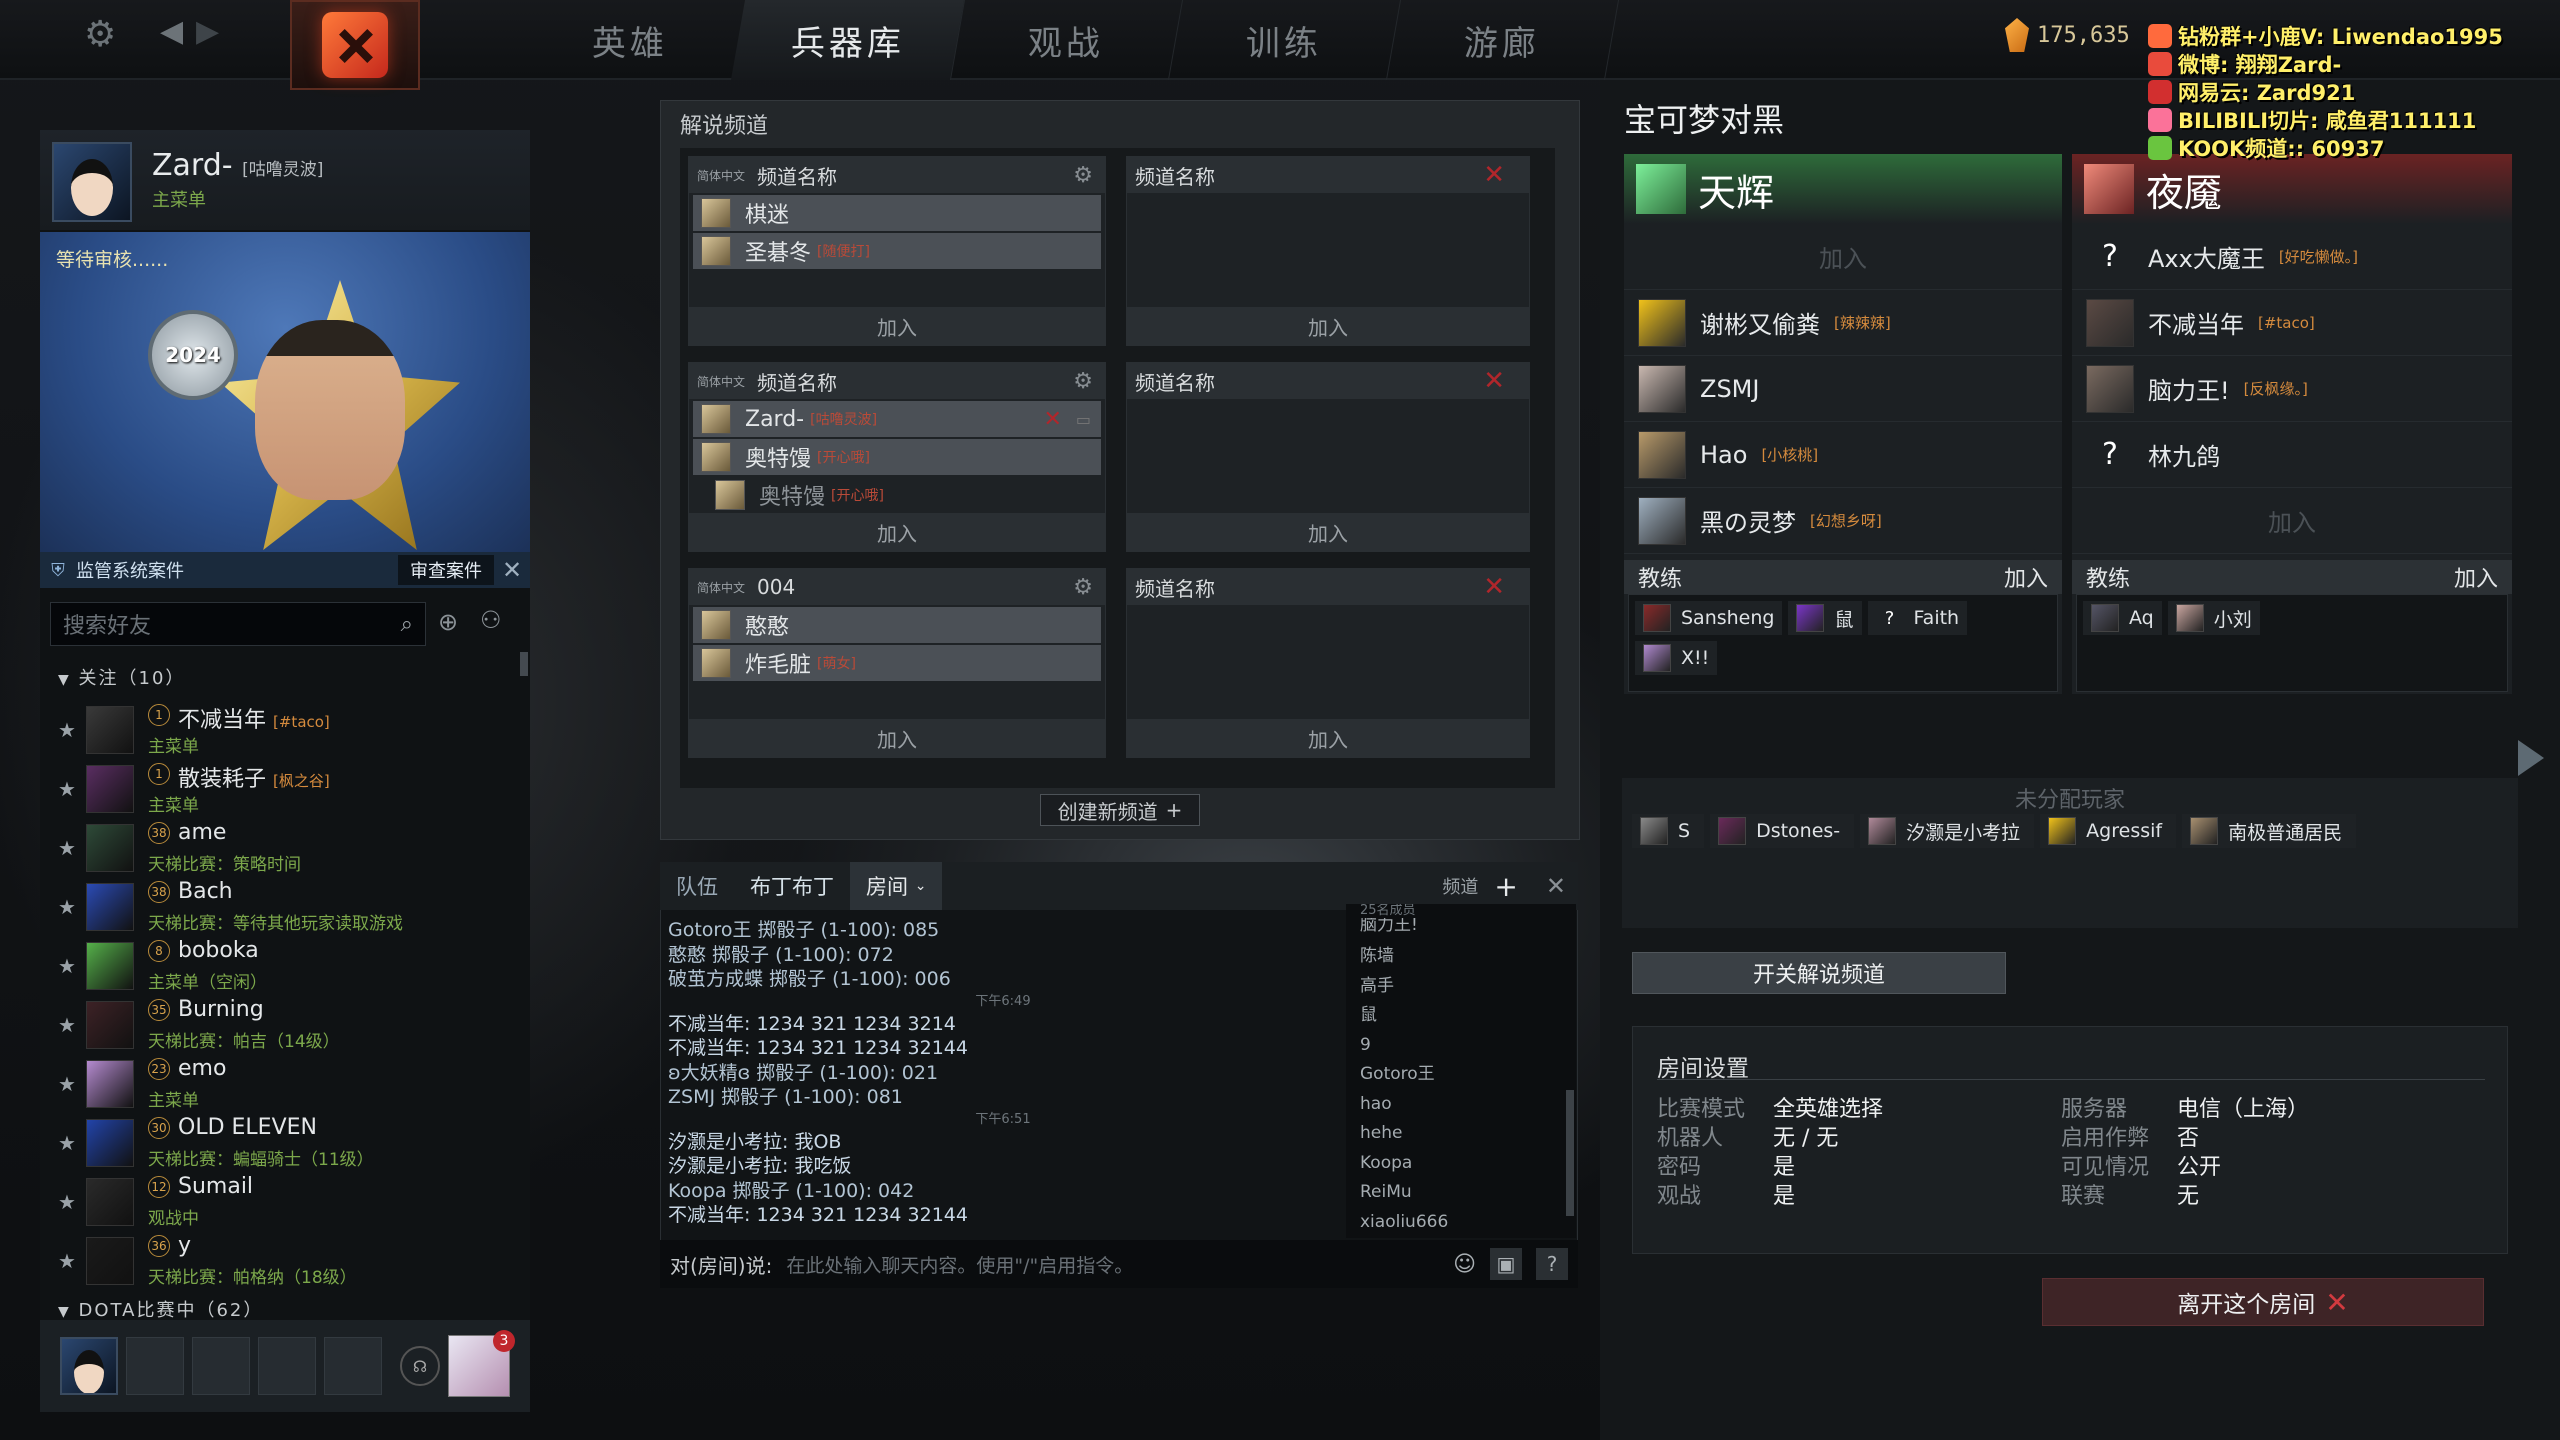 The image size is (2560, 1440). What do you see at coordinates (1782, 831) in the screenshot?
I see `unassigned-player: Dstones-` at bounding box center [1782, 831].